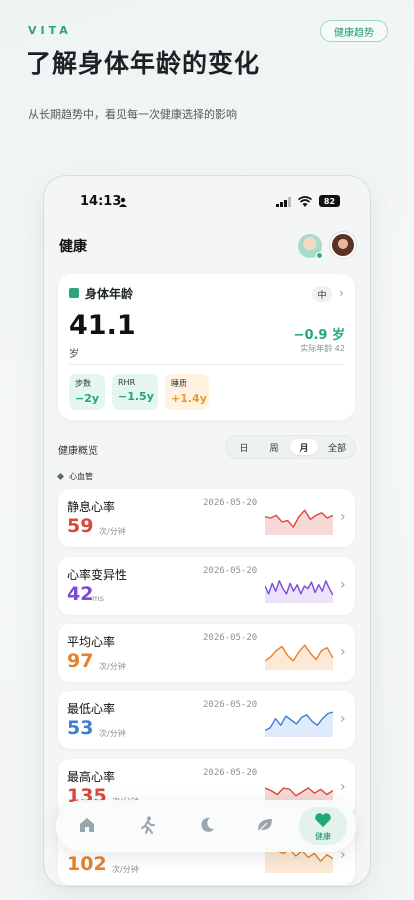  What do you see at coordinates (189, 398) in the screenshot?
I see `factor-value: +1.4y` at bounding box center [189, 398].